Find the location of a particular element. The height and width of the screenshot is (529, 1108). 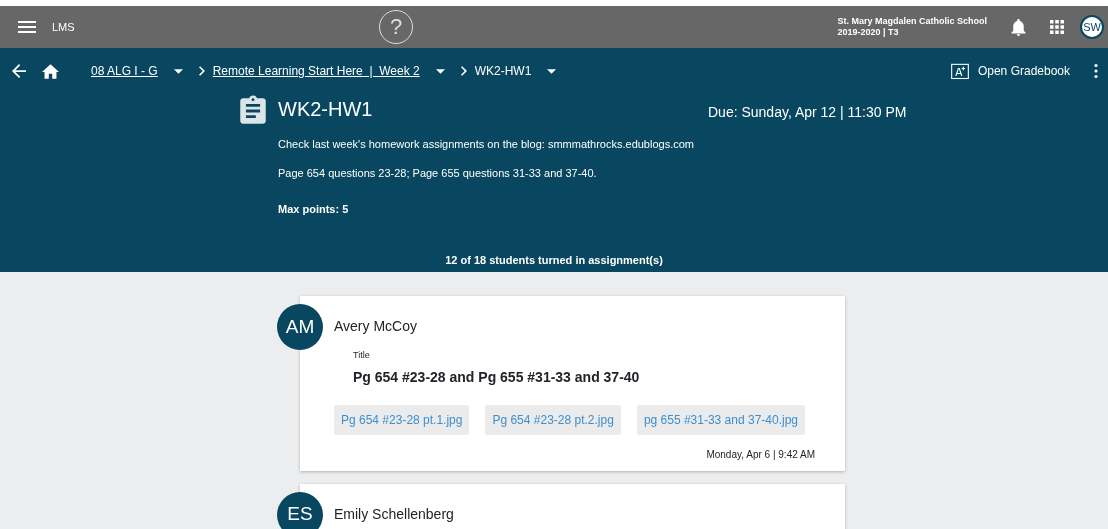

submission-title: Pg 654 #23-28 and Pg 655 #31-33 and 37-40 is located at coordinates (497, 377).